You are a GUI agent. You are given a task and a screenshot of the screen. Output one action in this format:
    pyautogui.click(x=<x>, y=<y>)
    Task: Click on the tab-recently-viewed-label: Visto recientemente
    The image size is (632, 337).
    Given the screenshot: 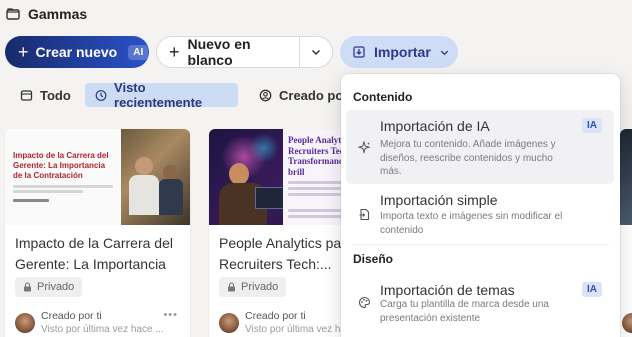 What is the action you would take?
    pyautogui.click(x=158, y=95)
    